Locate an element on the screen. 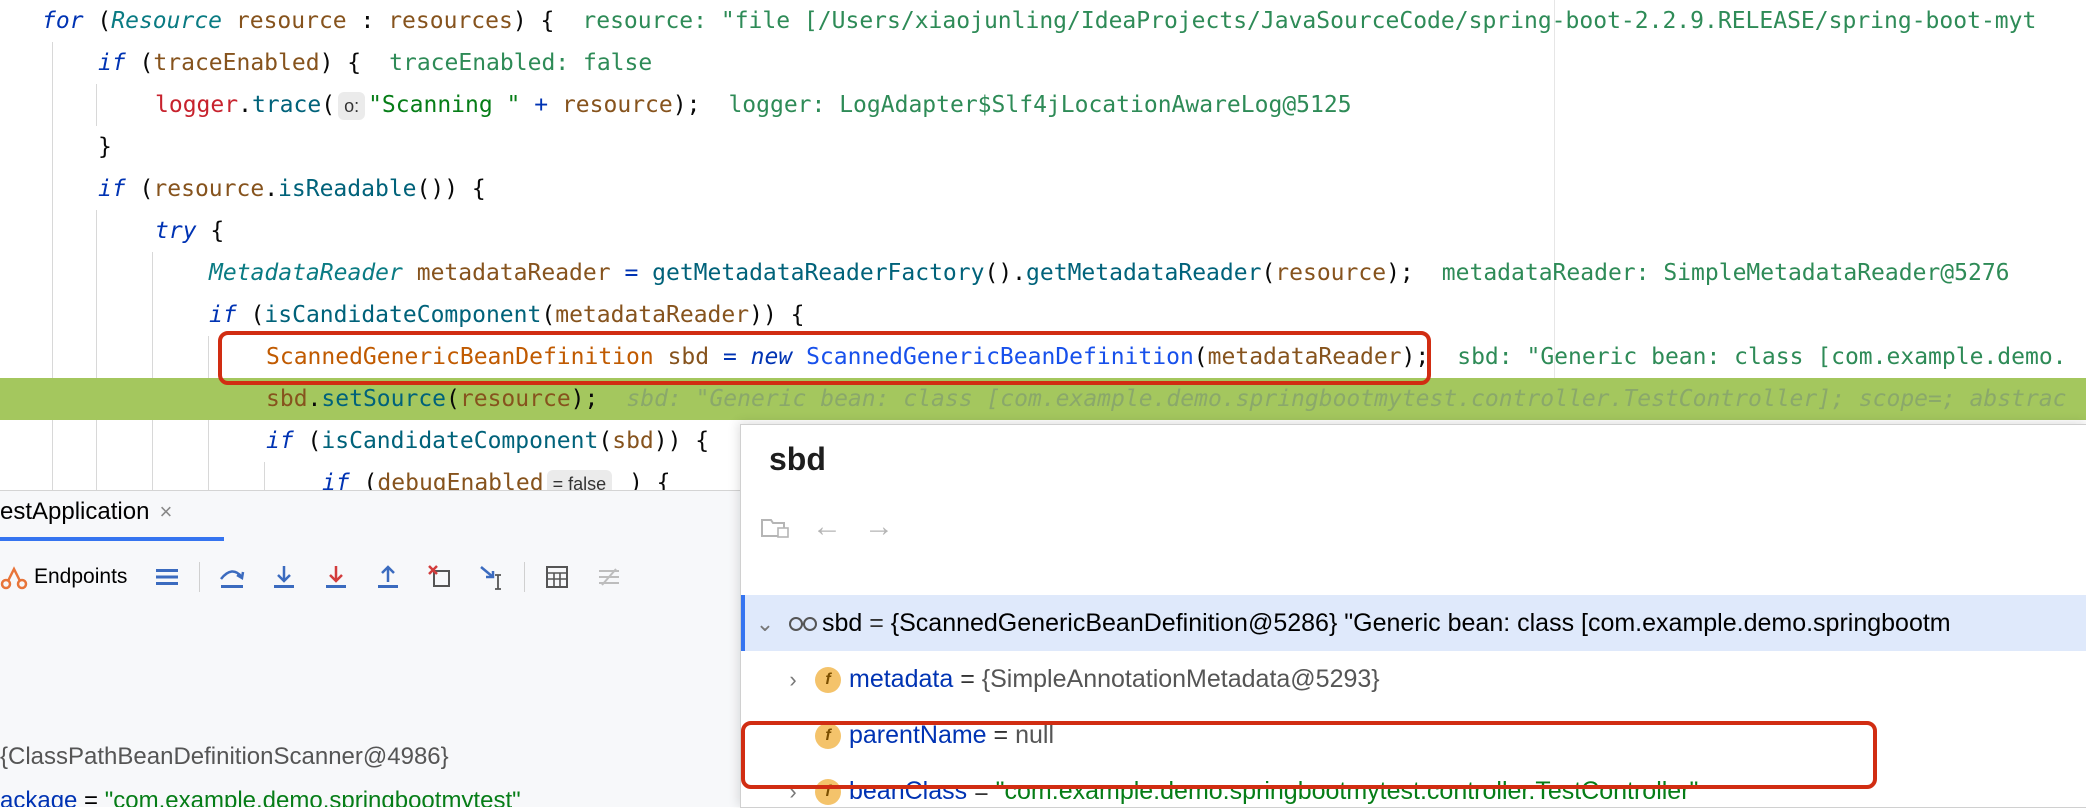 This screenshot has height=808, width=2086. type-name: MetadataReader is located at coordinates (306, 273).